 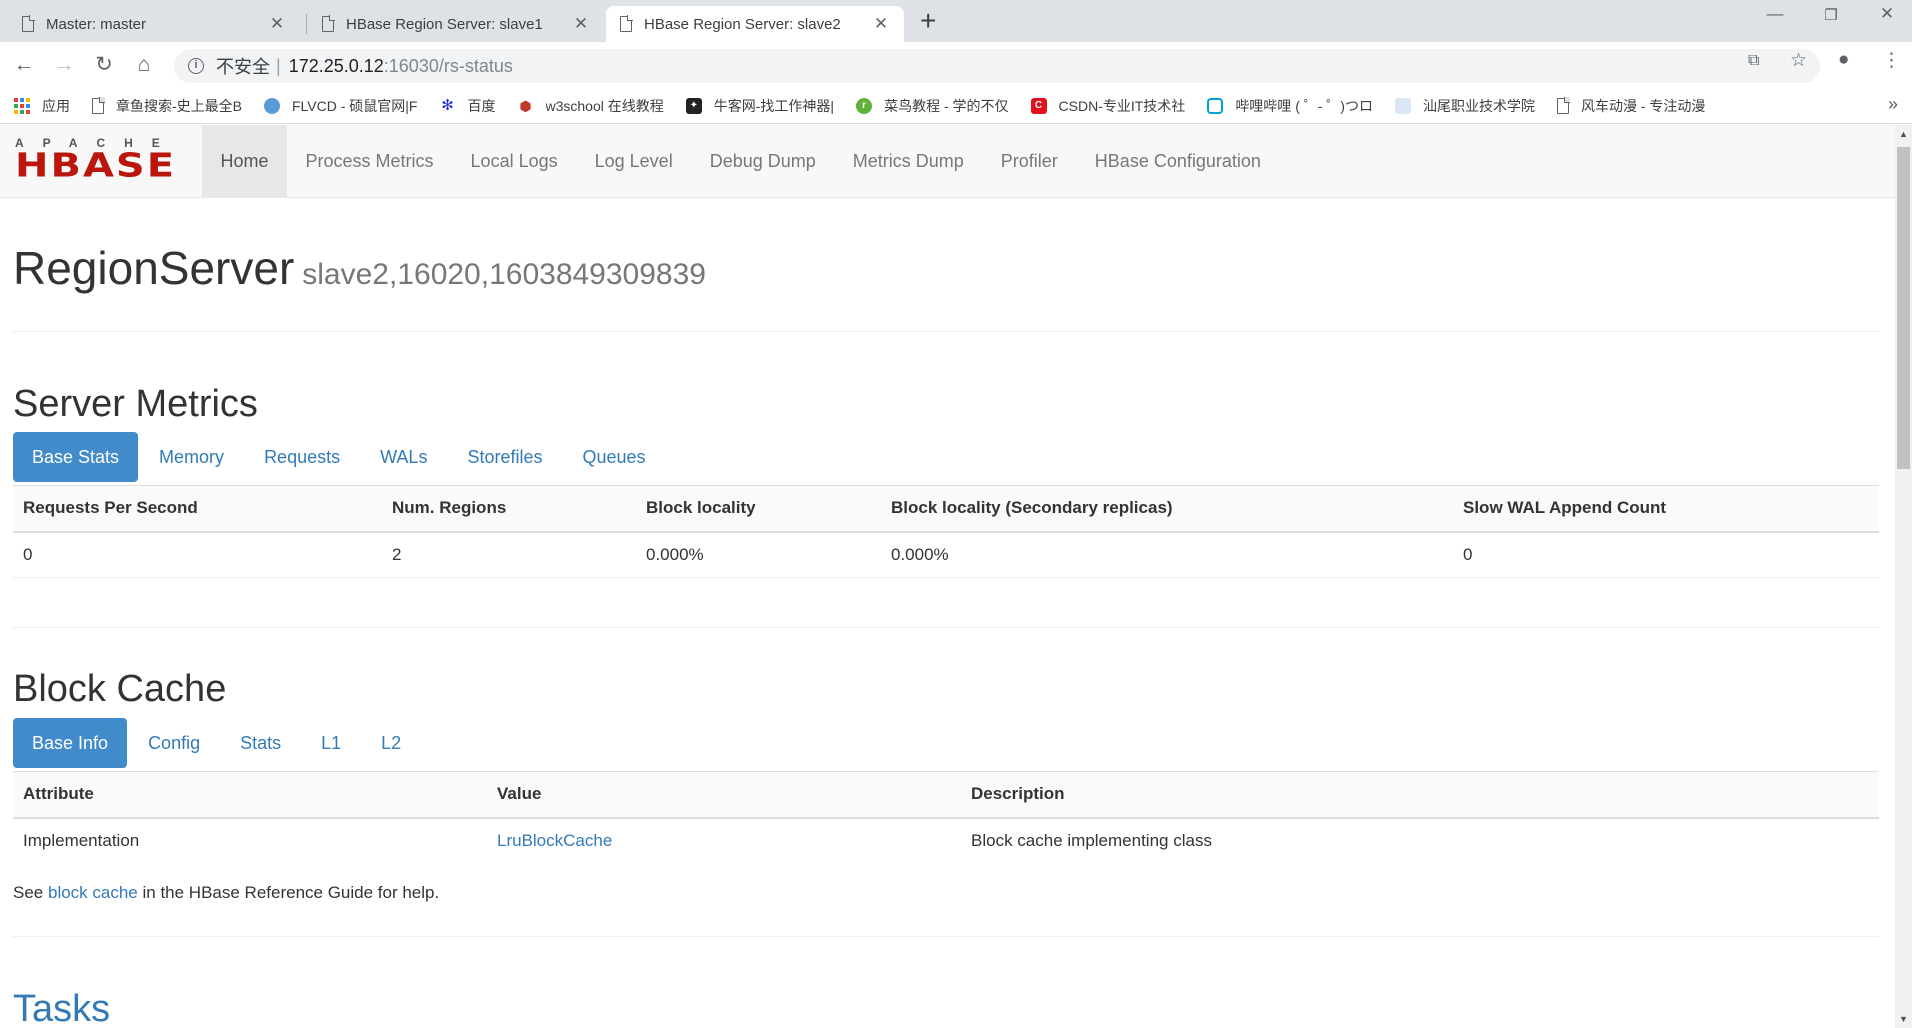 What do you see at coordinates (1891, 60) in the screenshot?
I see `menu-icon: ⋮` at bounding box center [1891, 60].